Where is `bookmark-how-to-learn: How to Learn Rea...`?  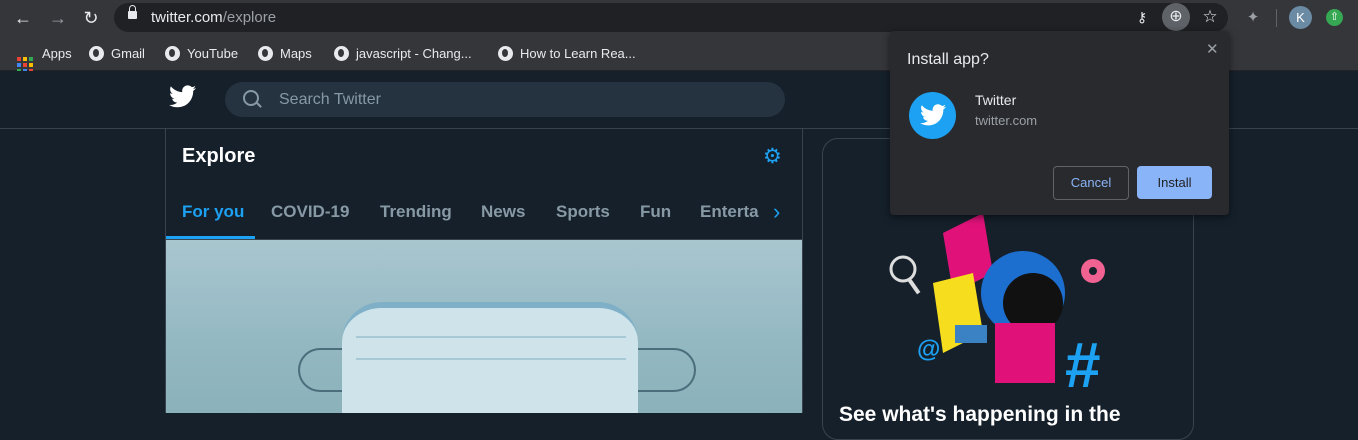 bookmark-how-to-learn: How to Learn Rea... is located at coordinates (567, 54).